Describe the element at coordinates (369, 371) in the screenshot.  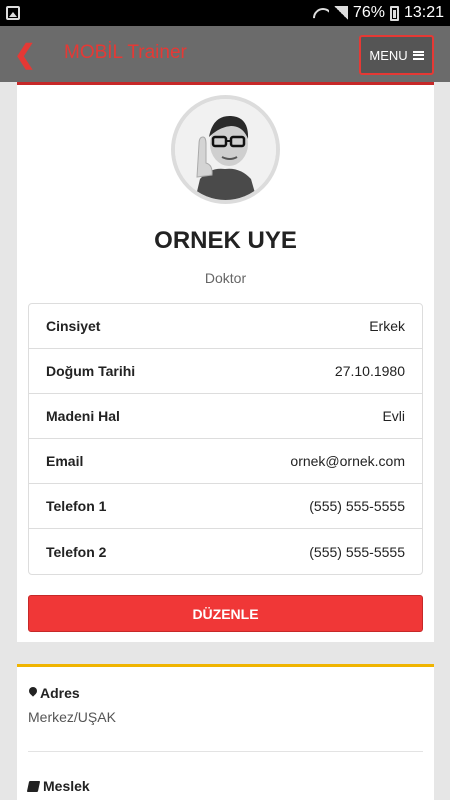
I see `info-value: 27.10.1980` at that location.